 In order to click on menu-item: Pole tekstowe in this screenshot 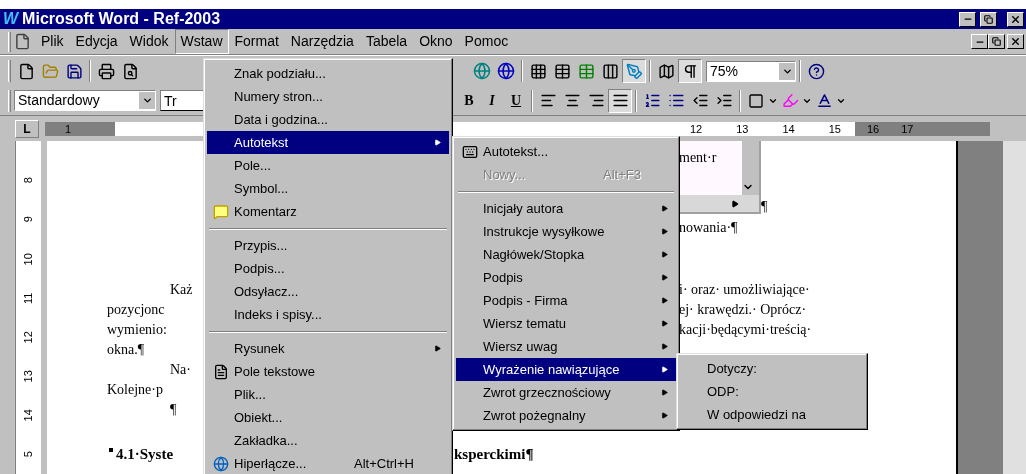, I will do `click(328, 371)`.